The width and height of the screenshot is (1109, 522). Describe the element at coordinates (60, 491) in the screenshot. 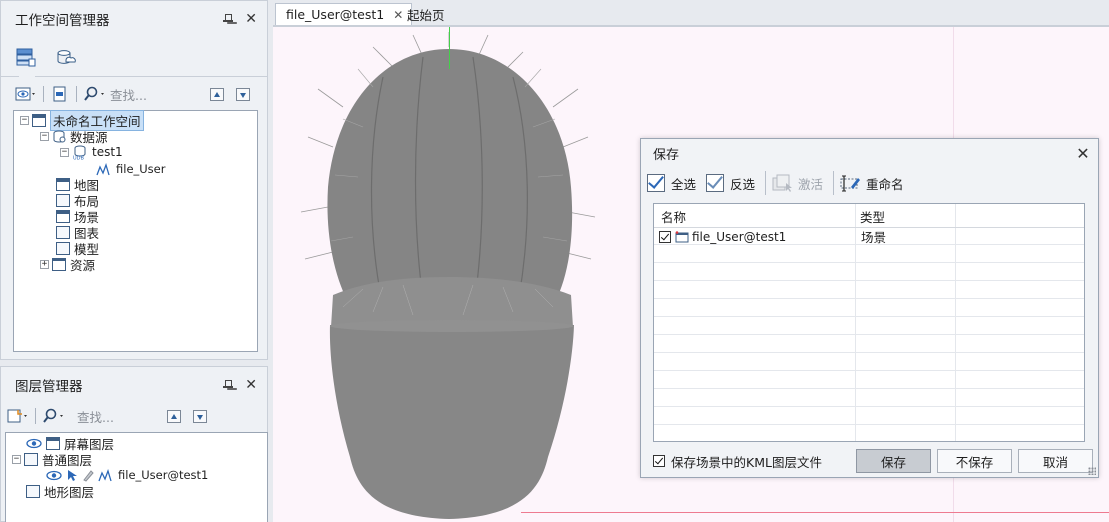

I see `tree-node-terrain-layer: 地形图层` at that location.